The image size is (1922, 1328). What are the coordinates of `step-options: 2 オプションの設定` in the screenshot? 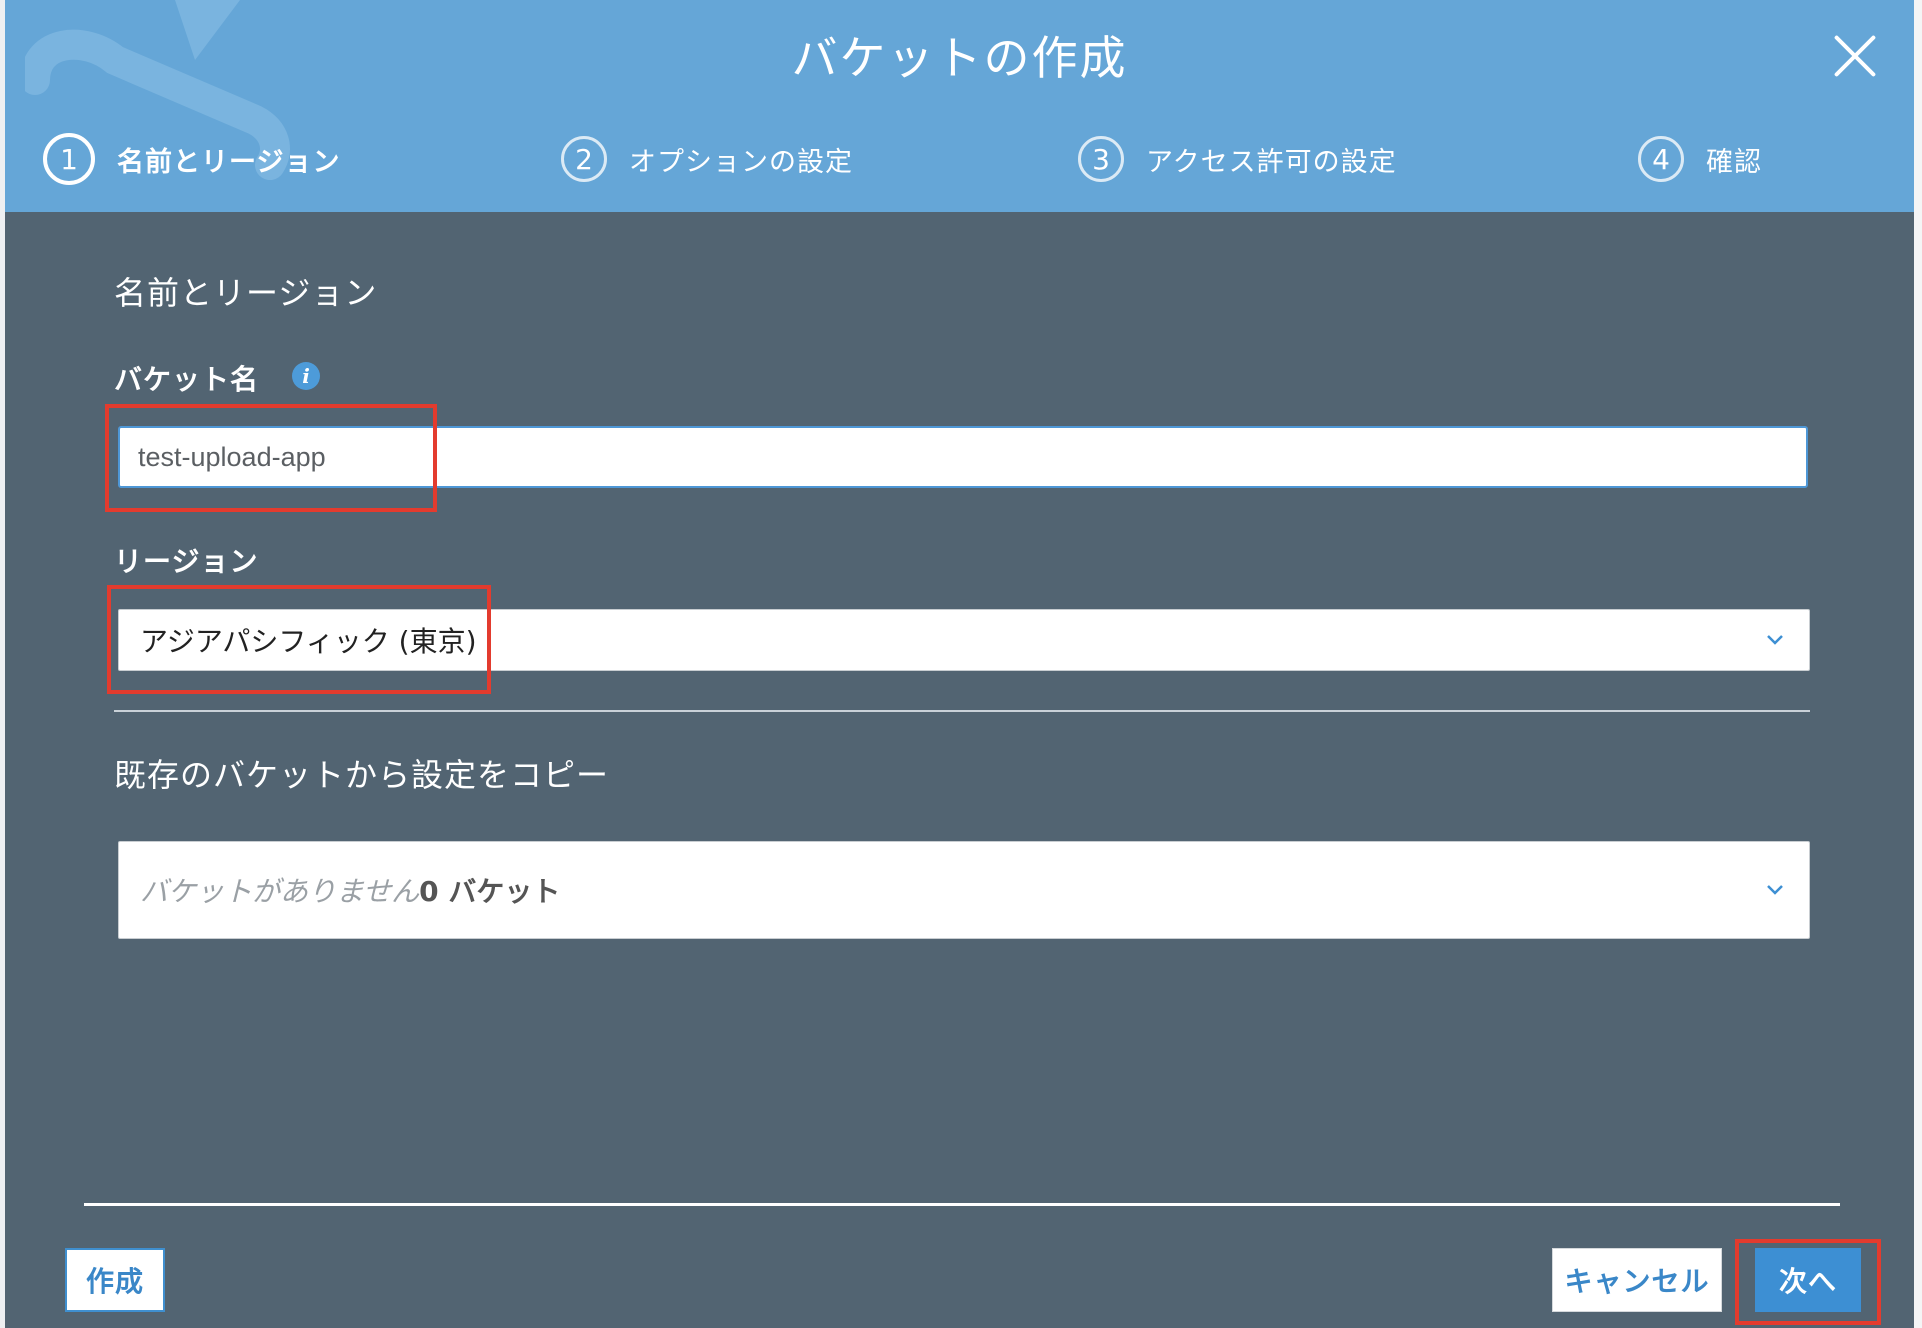 It's located at (707, 159).